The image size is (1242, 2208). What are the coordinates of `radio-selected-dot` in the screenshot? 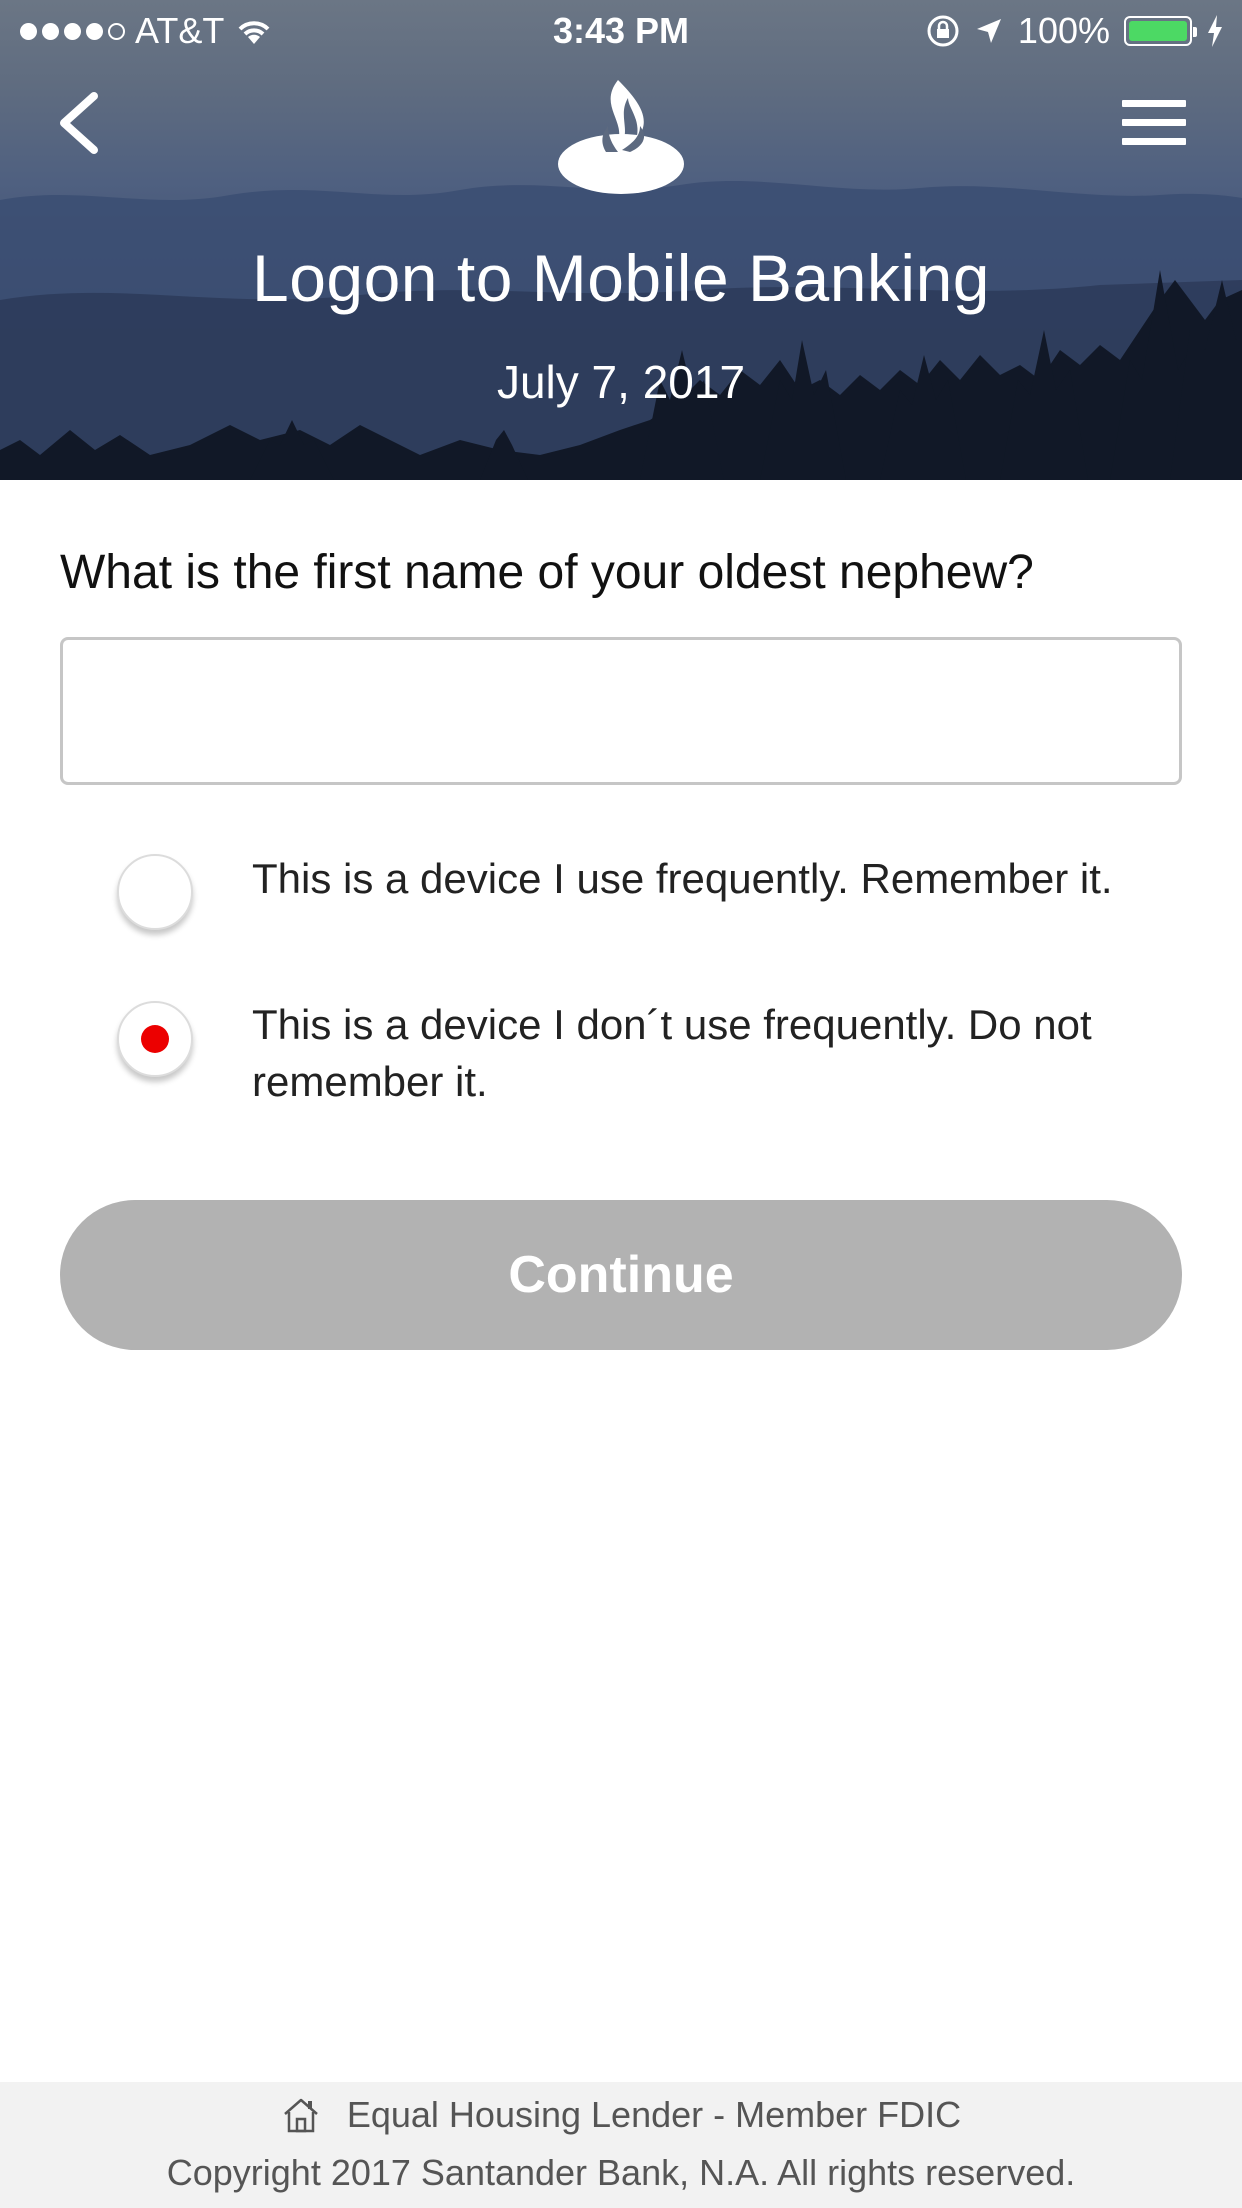 It's located at (155, 1039).